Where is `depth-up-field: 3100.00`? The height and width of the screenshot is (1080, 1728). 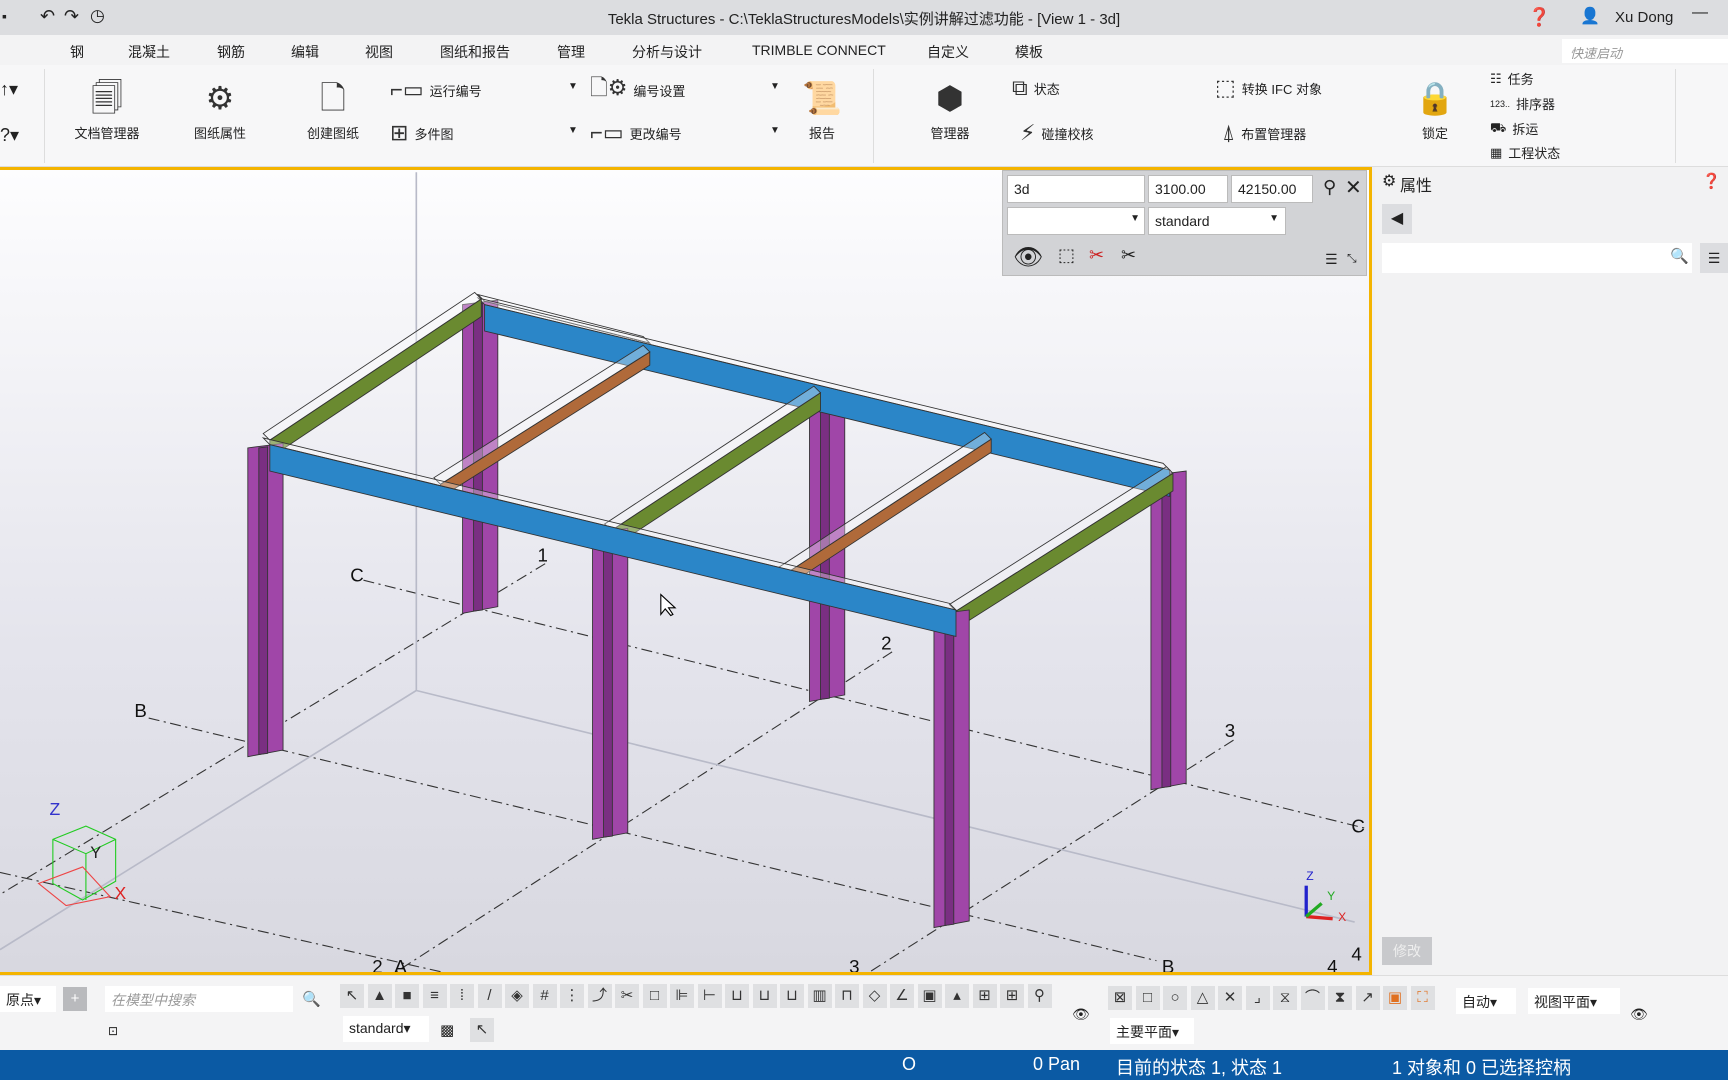 depth-up-field: 3100.00 is located at coordinates (1188, 189).